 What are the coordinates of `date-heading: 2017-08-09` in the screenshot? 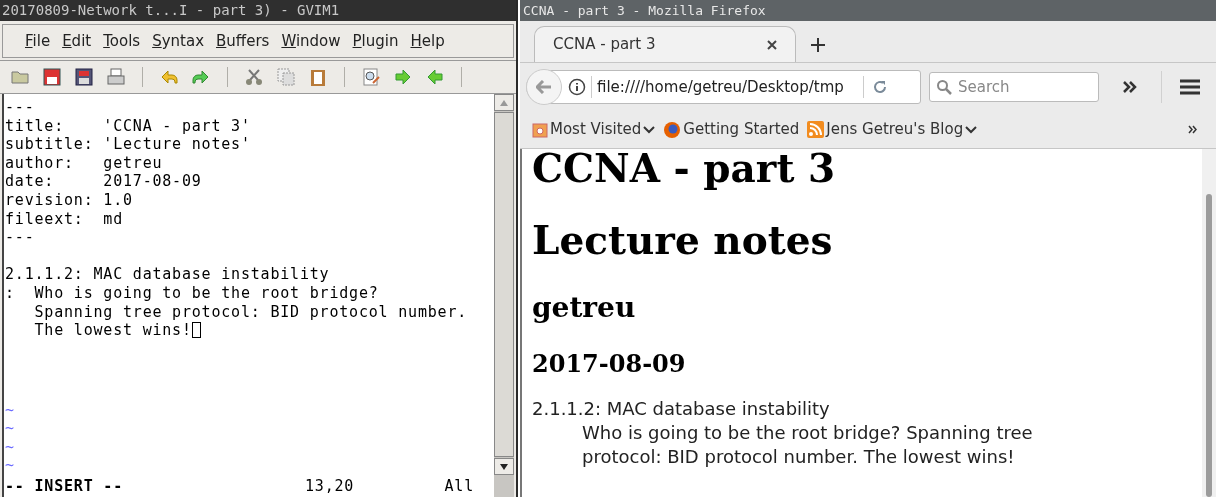 It's located at (609, 364).